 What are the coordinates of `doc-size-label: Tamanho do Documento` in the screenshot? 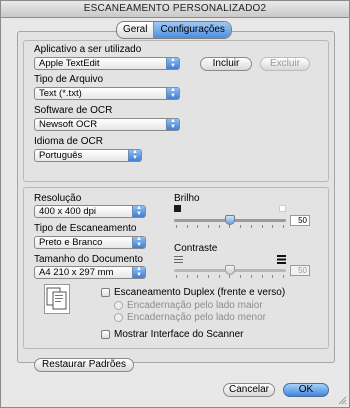 It's located at (88, 259).